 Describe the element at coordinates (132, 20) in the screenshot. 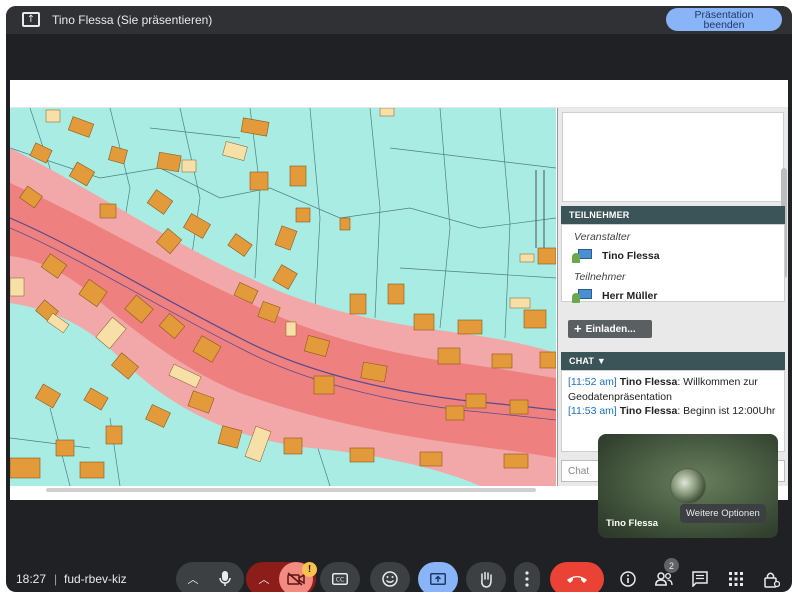

I see `presenting-title: Tino Flessa (Sie präsentieren)` at that location.